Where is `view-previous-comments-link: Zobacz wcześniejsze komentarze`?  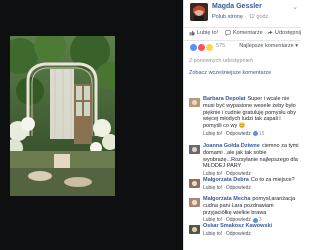 view-previous-comments-link: Zobacz wcześniejsze komentarze is located at coordinates (230, 73).